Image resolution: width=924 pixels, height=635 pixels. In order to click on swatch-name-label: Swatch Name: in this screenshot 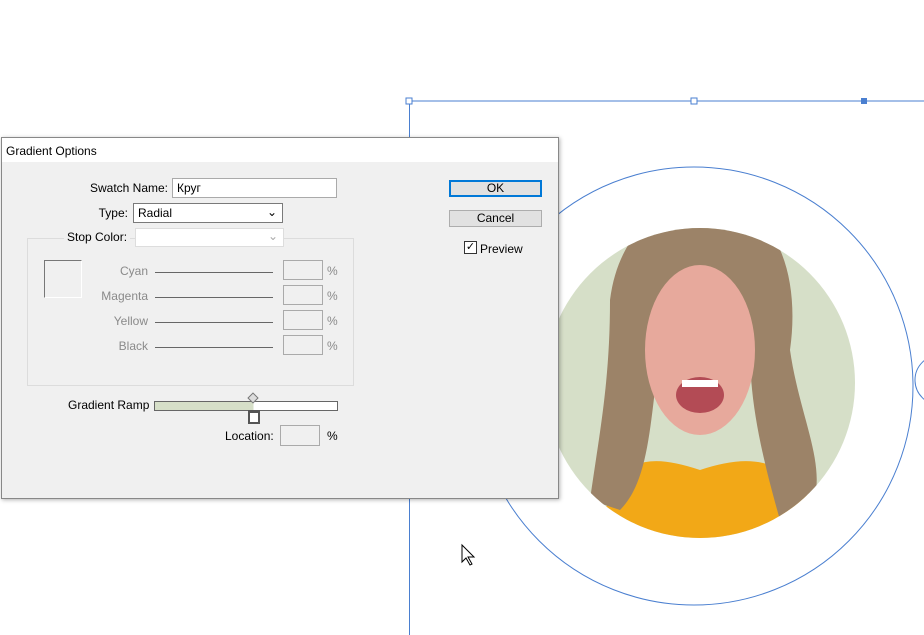, I will do `click(128, 188)`.